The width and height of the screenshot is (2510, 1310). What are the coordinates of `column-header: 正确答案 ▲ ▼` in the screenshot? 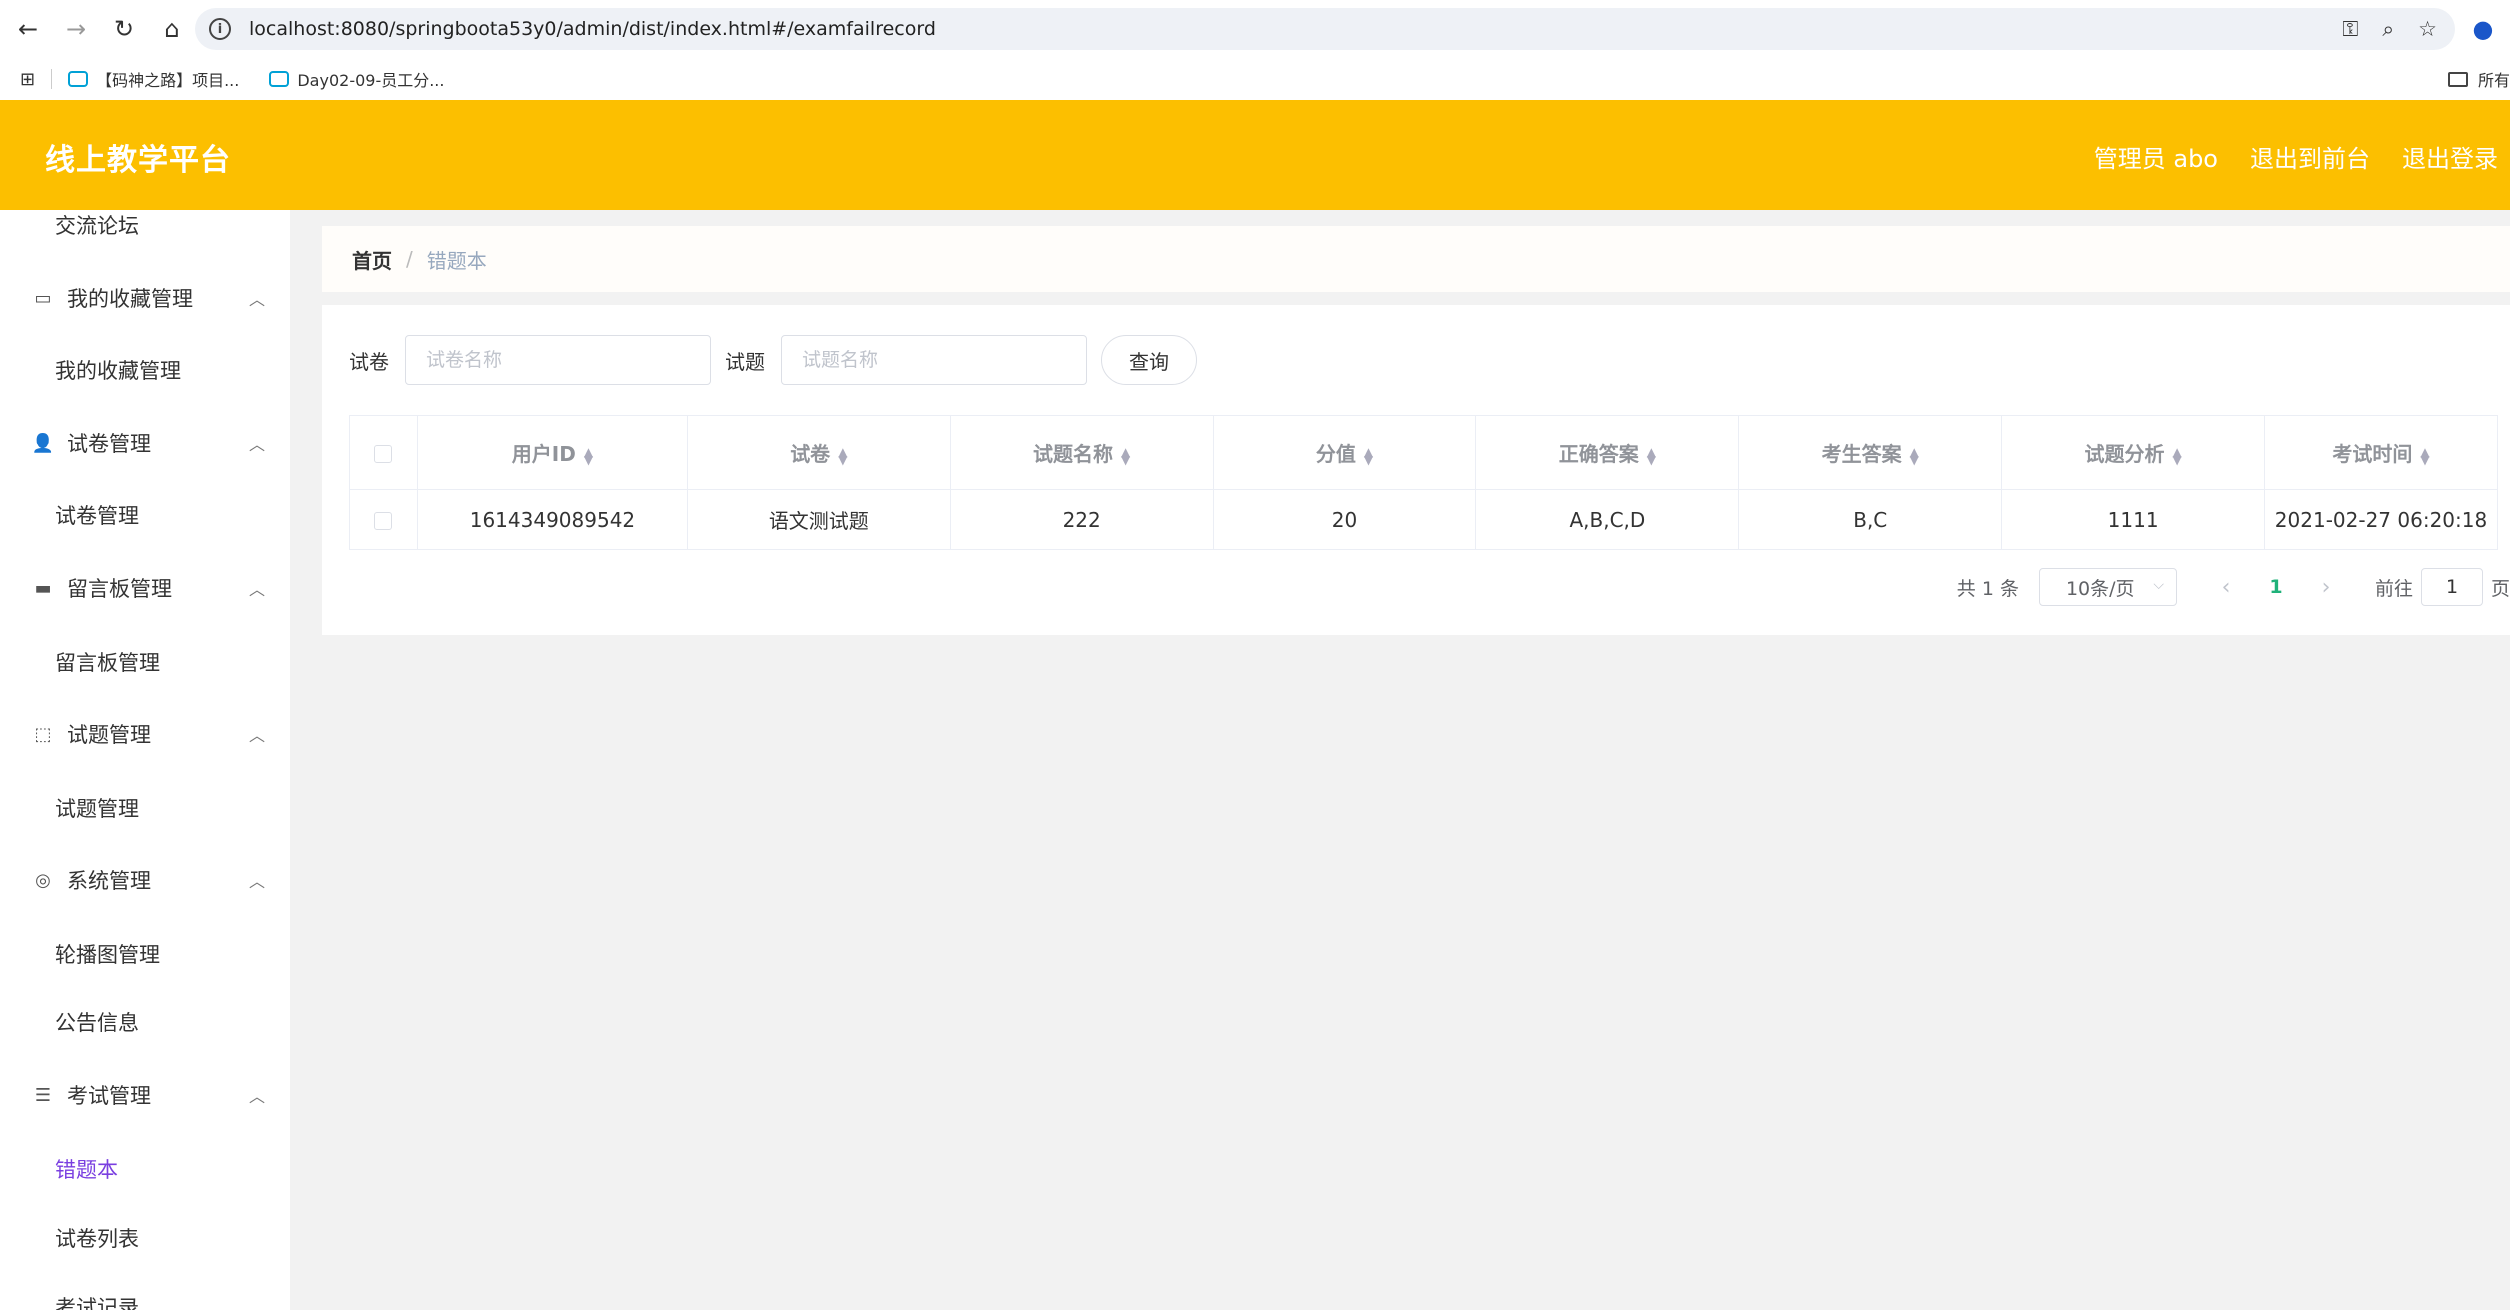 It's located at (1607, 452).